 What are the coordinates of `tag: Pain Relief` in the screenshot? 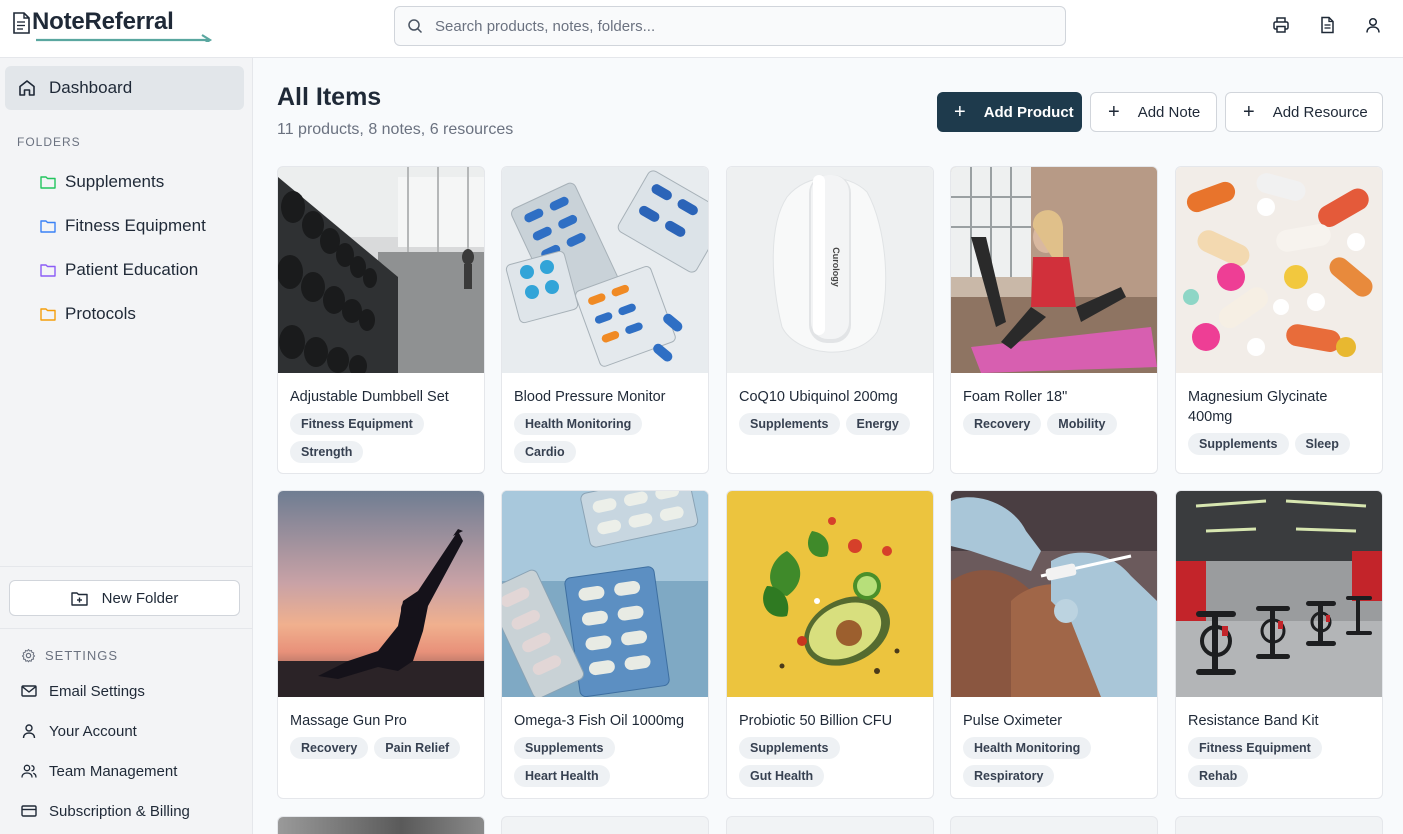 It's located at (417, 748).